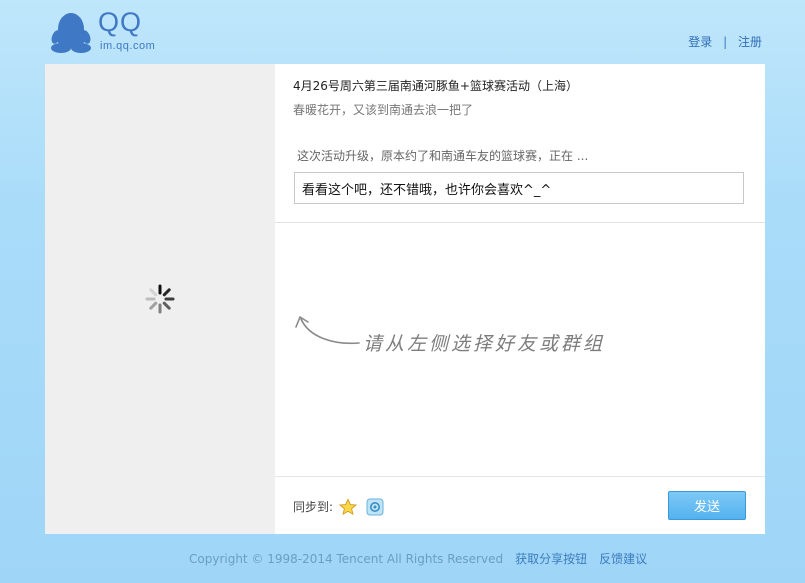  I want to click on send-button: 发送, so click(707, 505).